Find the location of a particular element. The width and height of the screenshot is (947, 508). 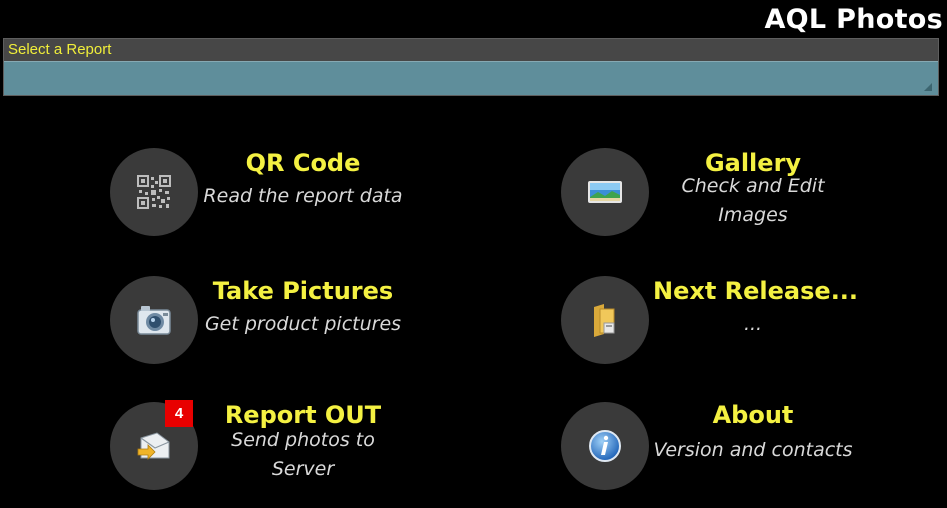

report-out-subtitle: Send photos to Server is located at coordinates (303, 454).